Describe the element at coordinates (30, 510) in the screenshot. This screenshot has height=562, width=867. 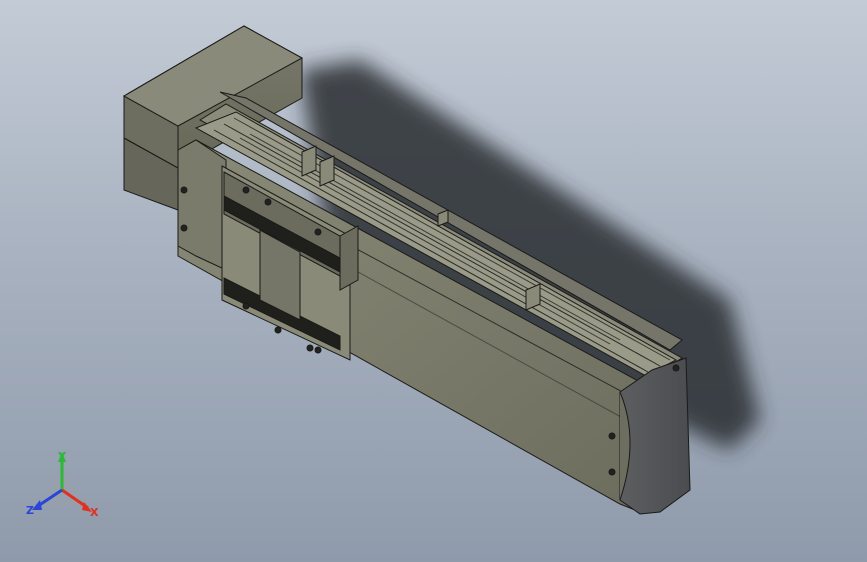
I see `z-axis-label: Z` at that location.